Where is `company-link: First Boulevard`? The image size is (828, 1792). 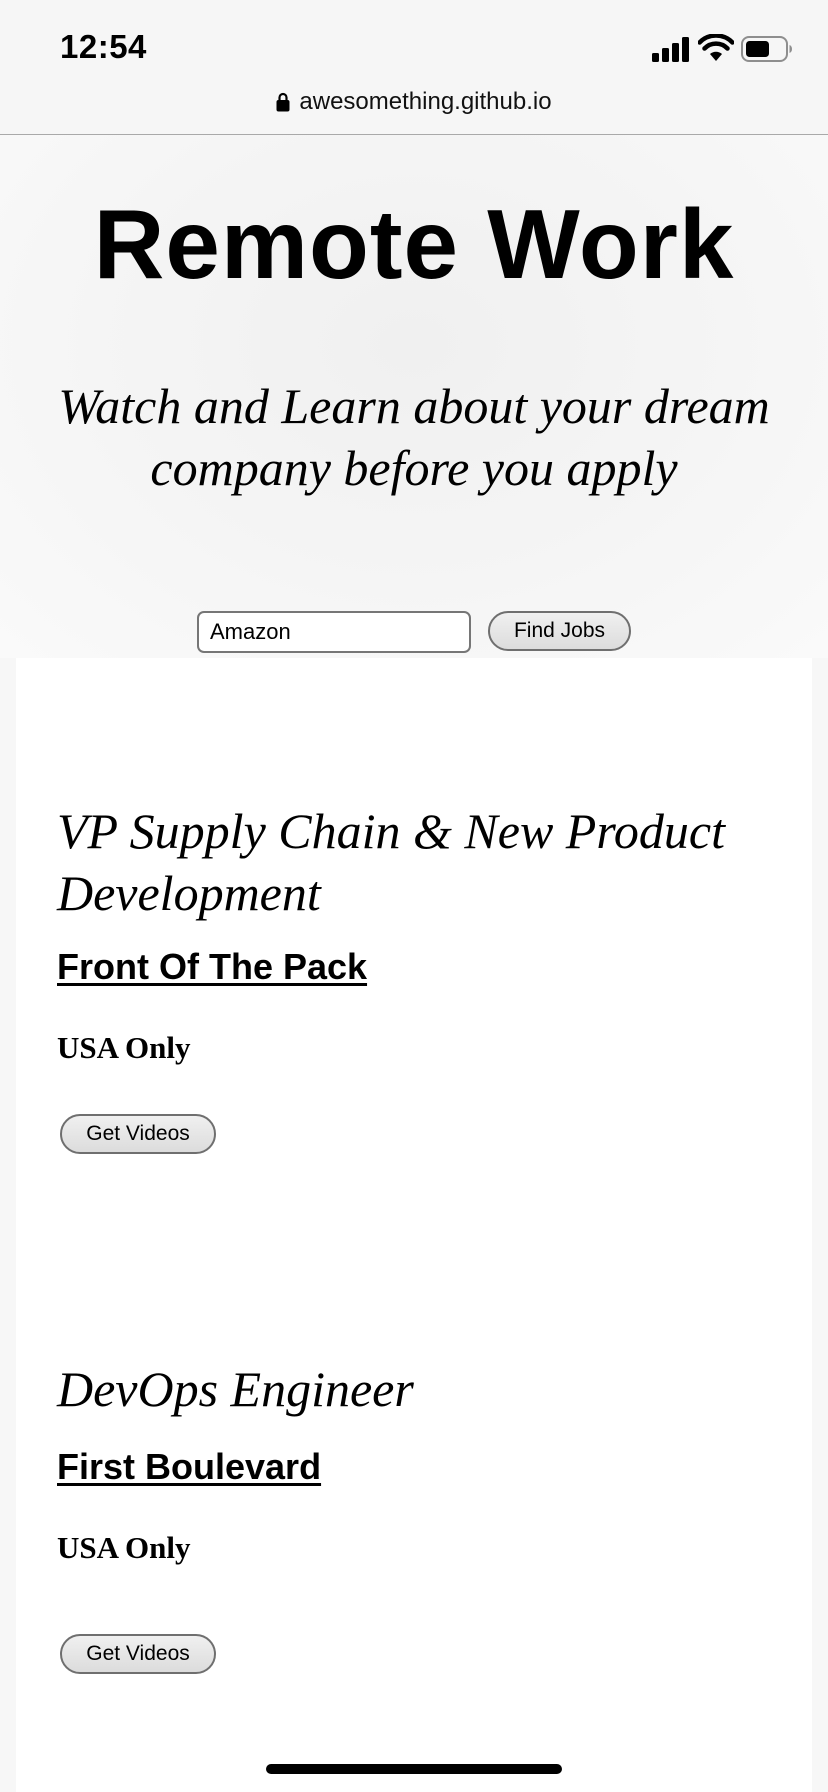 company-link: First Boulevard is located at coordinates (189, 1467).